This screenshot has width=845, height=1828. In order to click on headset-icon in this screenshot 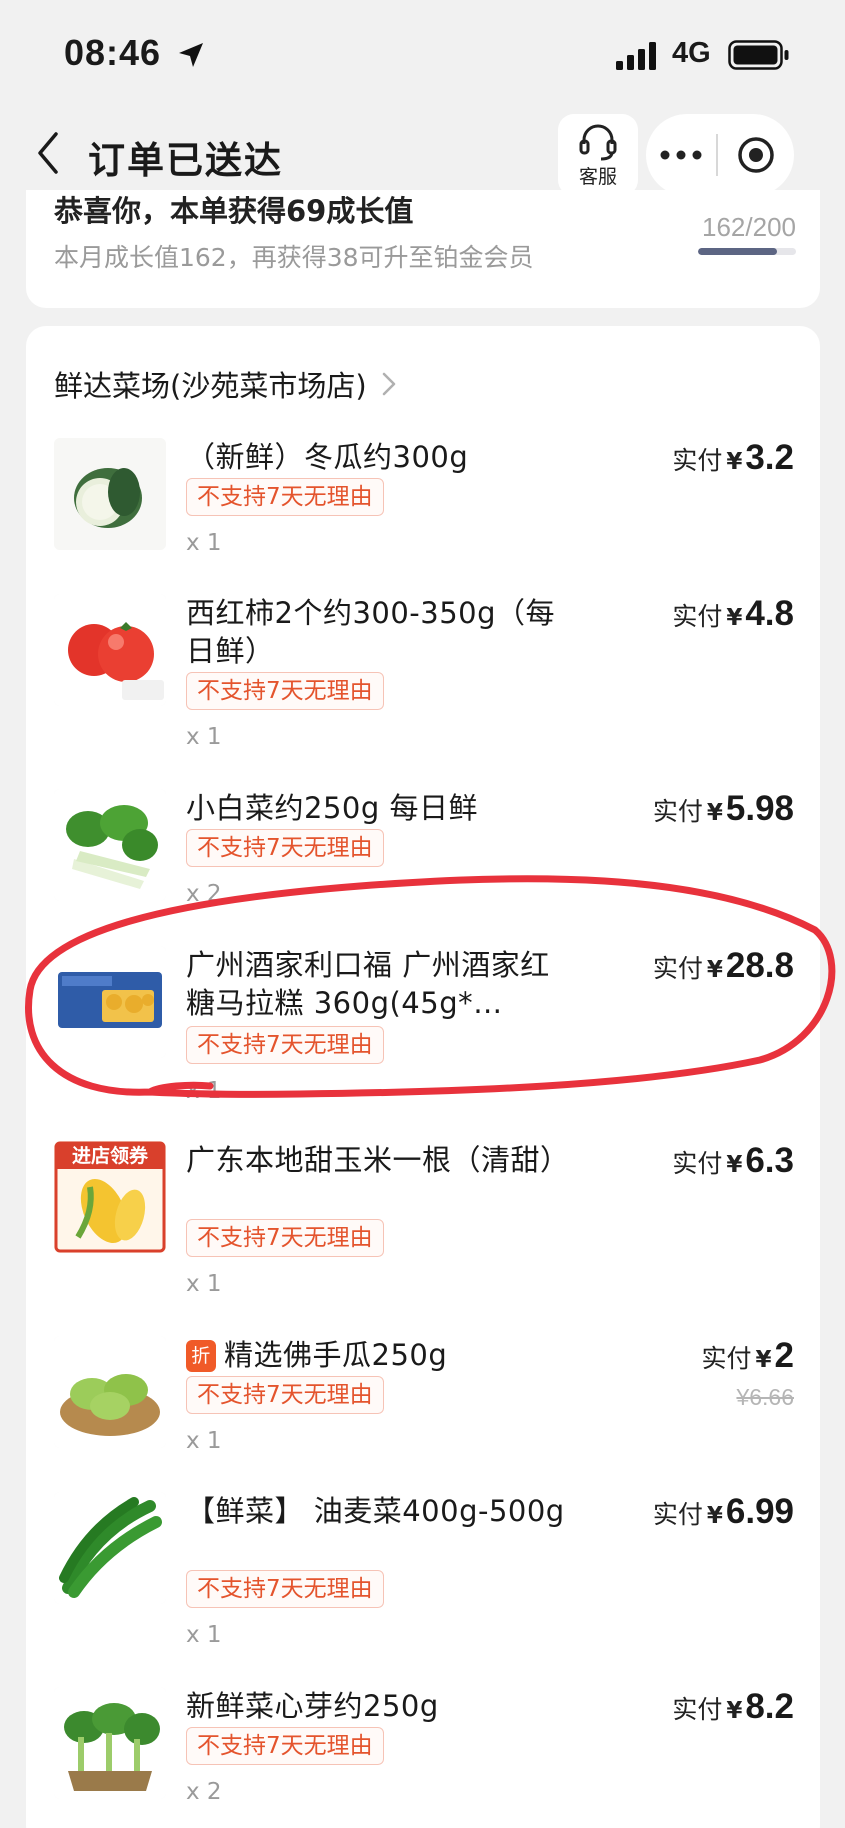, I will do `click(598, 142)`.